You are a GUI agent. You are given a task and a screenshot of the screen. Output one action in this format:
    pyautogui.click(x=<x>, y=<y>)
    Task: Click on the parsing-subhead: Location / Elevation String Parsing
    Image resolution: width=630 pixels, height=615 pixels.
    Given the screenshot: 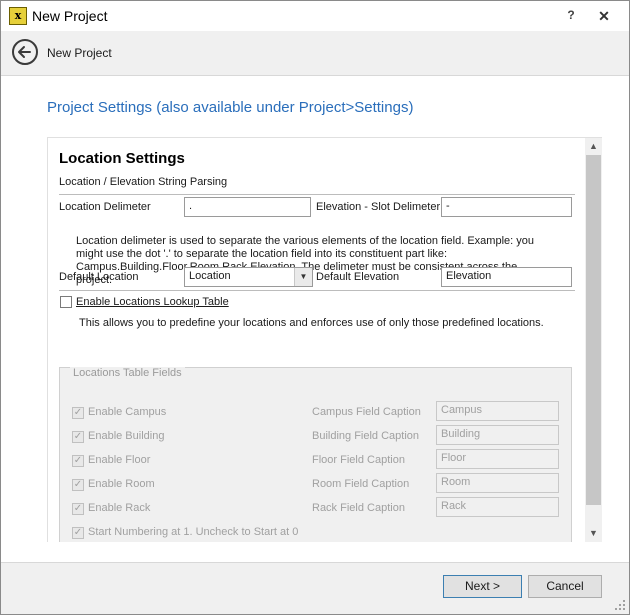 What is the action you would take?
    pyautogui.click(x=143, y=182)
    